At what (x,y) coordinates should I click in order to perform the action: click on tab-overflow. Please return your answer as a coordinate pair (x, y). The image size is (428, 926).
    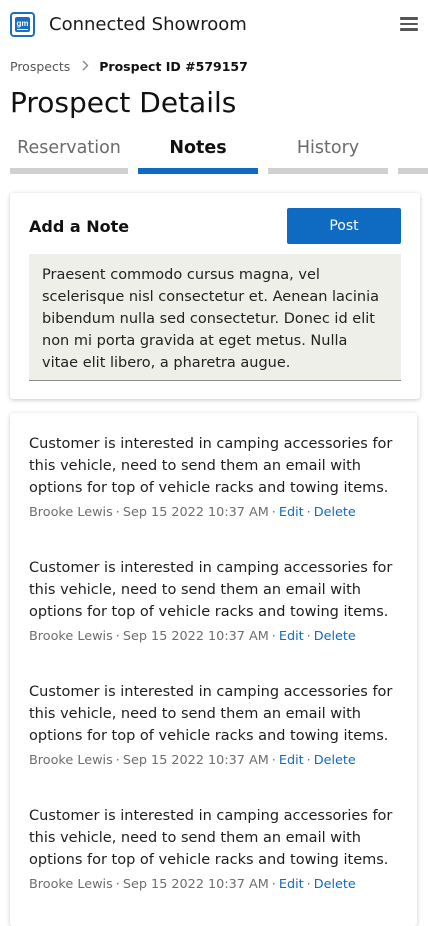
    Looking at the image, I should click on (413, 153).